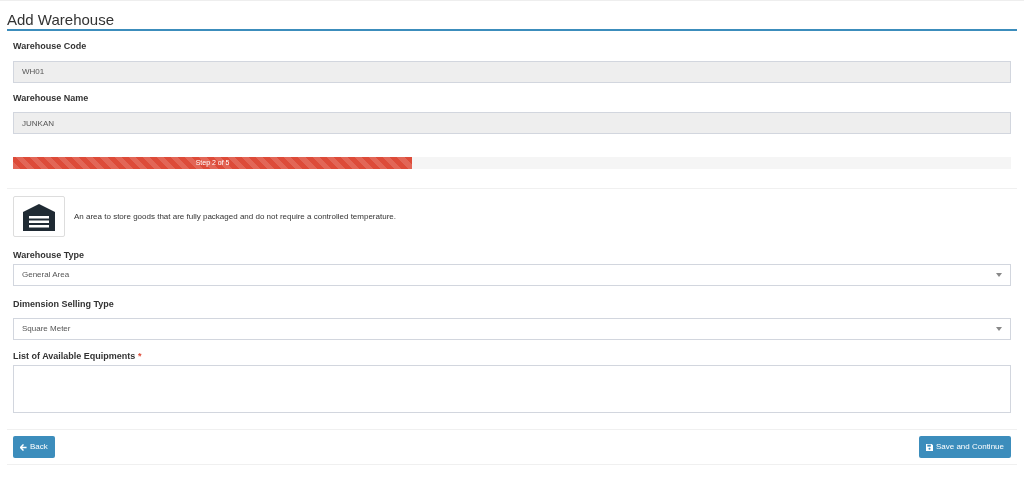  I want to click on field-label: List of Available Equipments *, so click(78, 356).